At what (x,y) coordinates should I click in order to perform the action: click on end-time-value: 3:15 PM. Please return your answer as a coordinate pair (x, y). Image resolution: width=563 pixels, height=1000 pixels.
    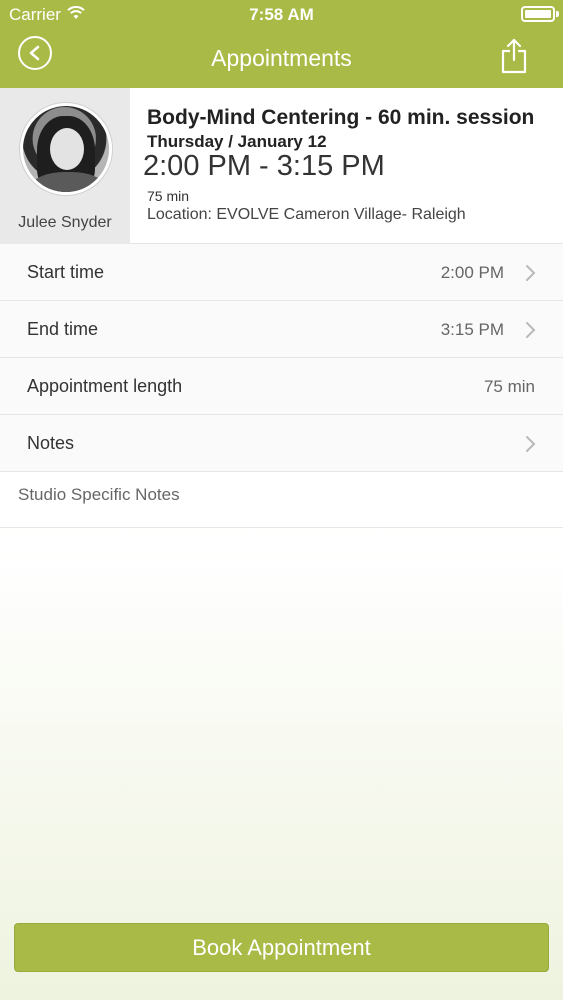
    Looking at the image, I should click on (472, 329).